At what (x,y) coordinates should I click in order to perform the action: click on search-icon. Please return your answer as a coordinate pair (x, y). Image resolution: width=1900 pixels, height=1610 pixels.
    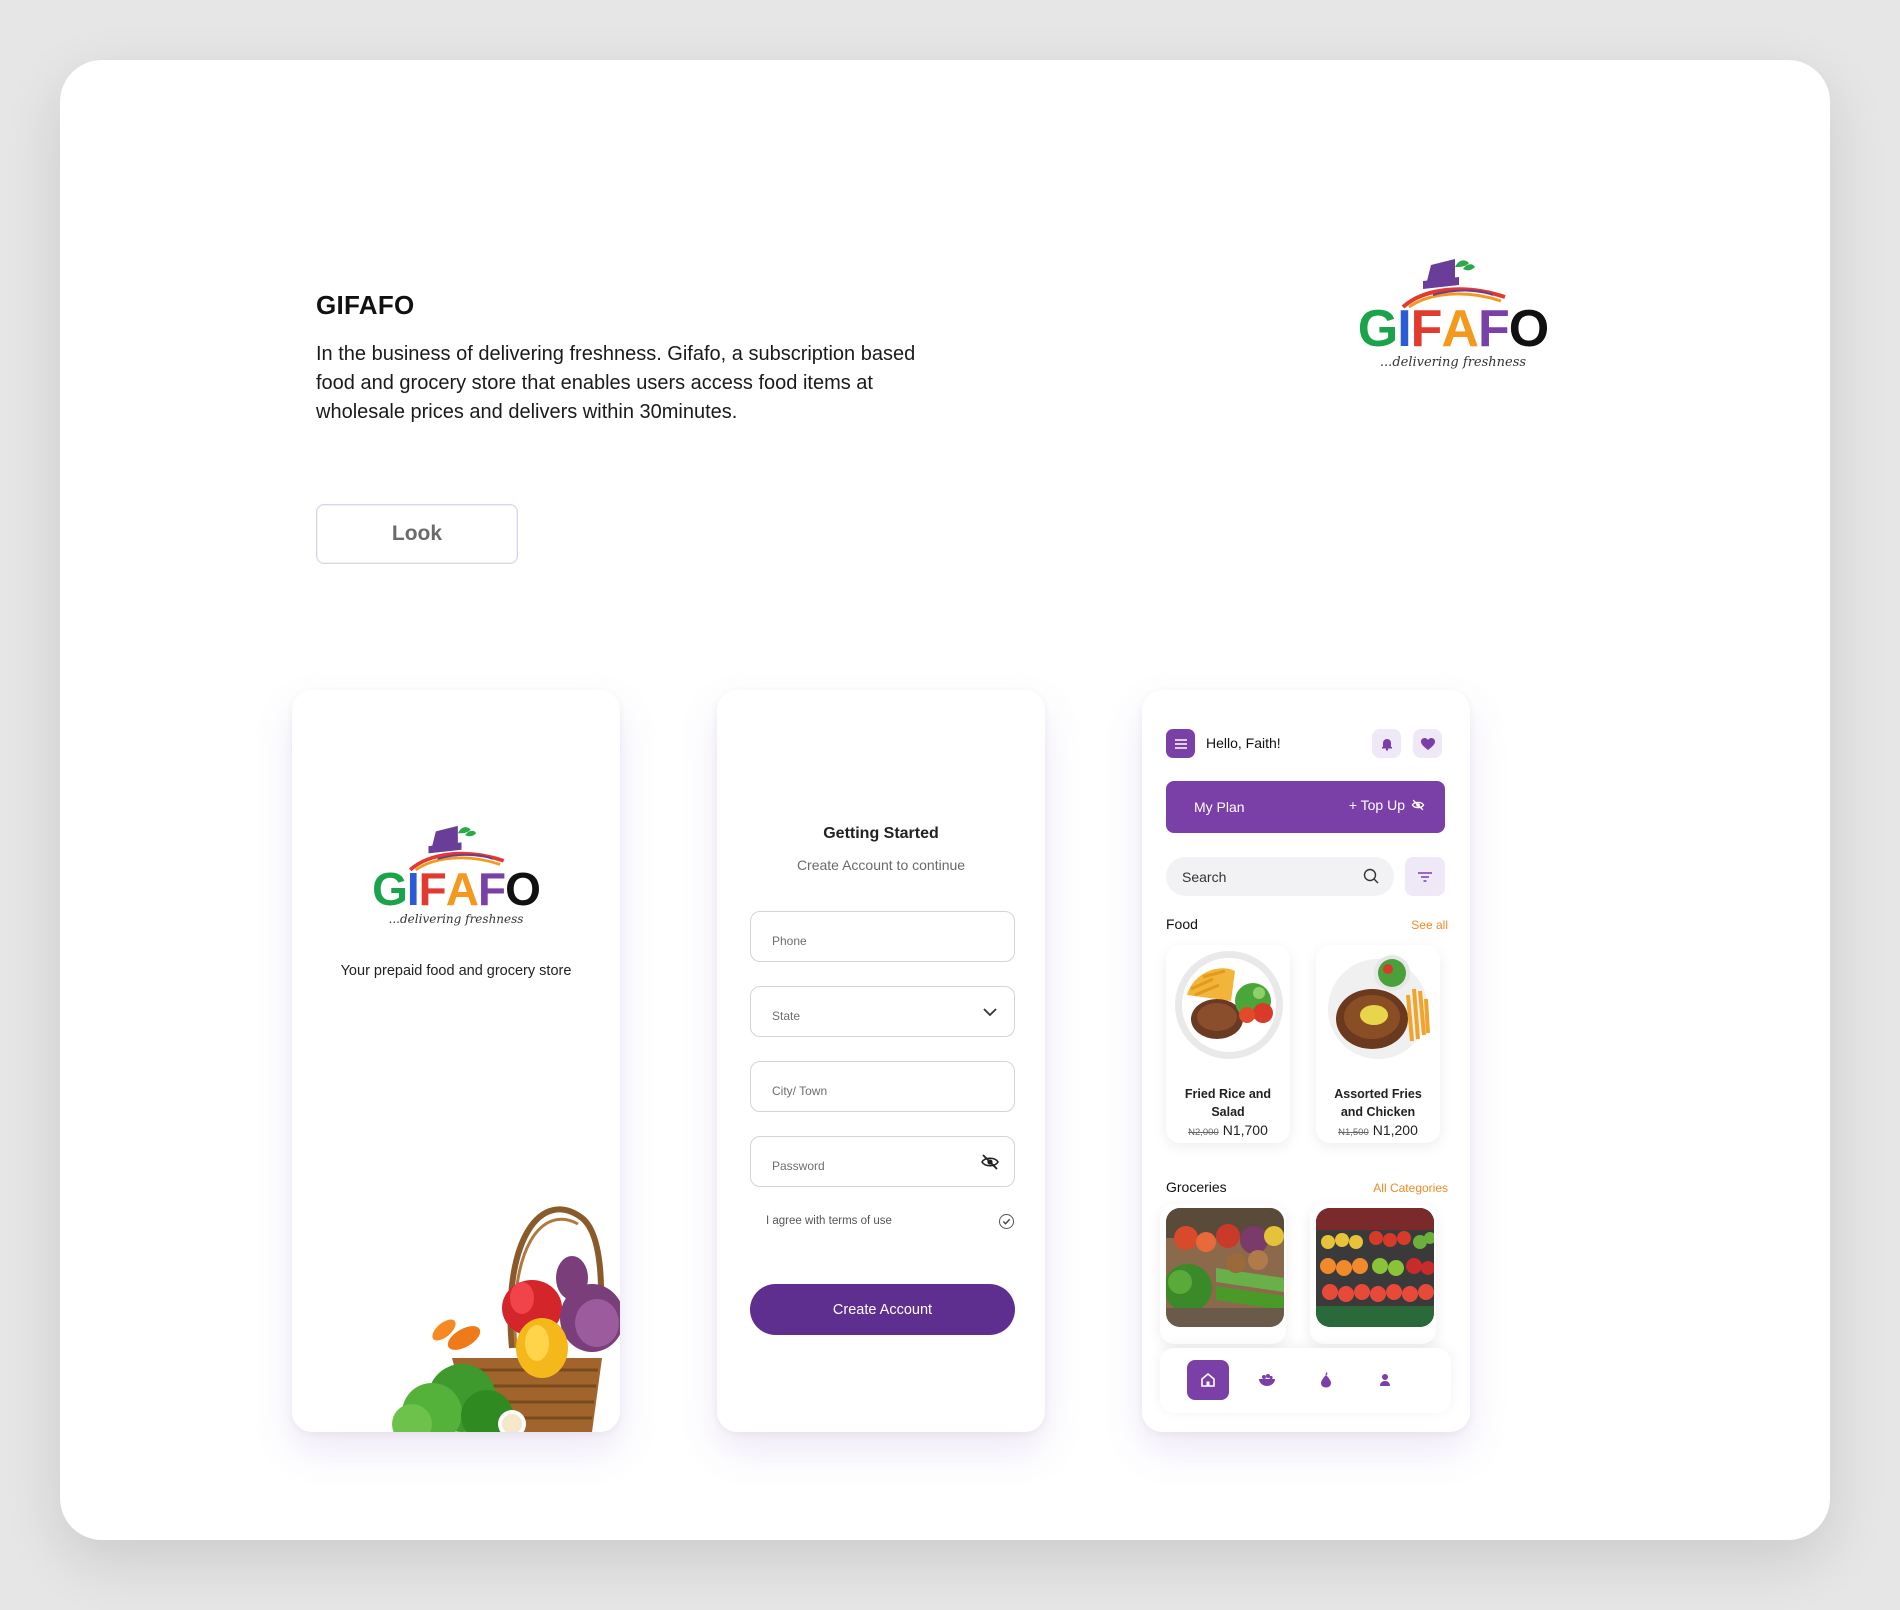
    Looking at the image, I should click on (1371, 876).